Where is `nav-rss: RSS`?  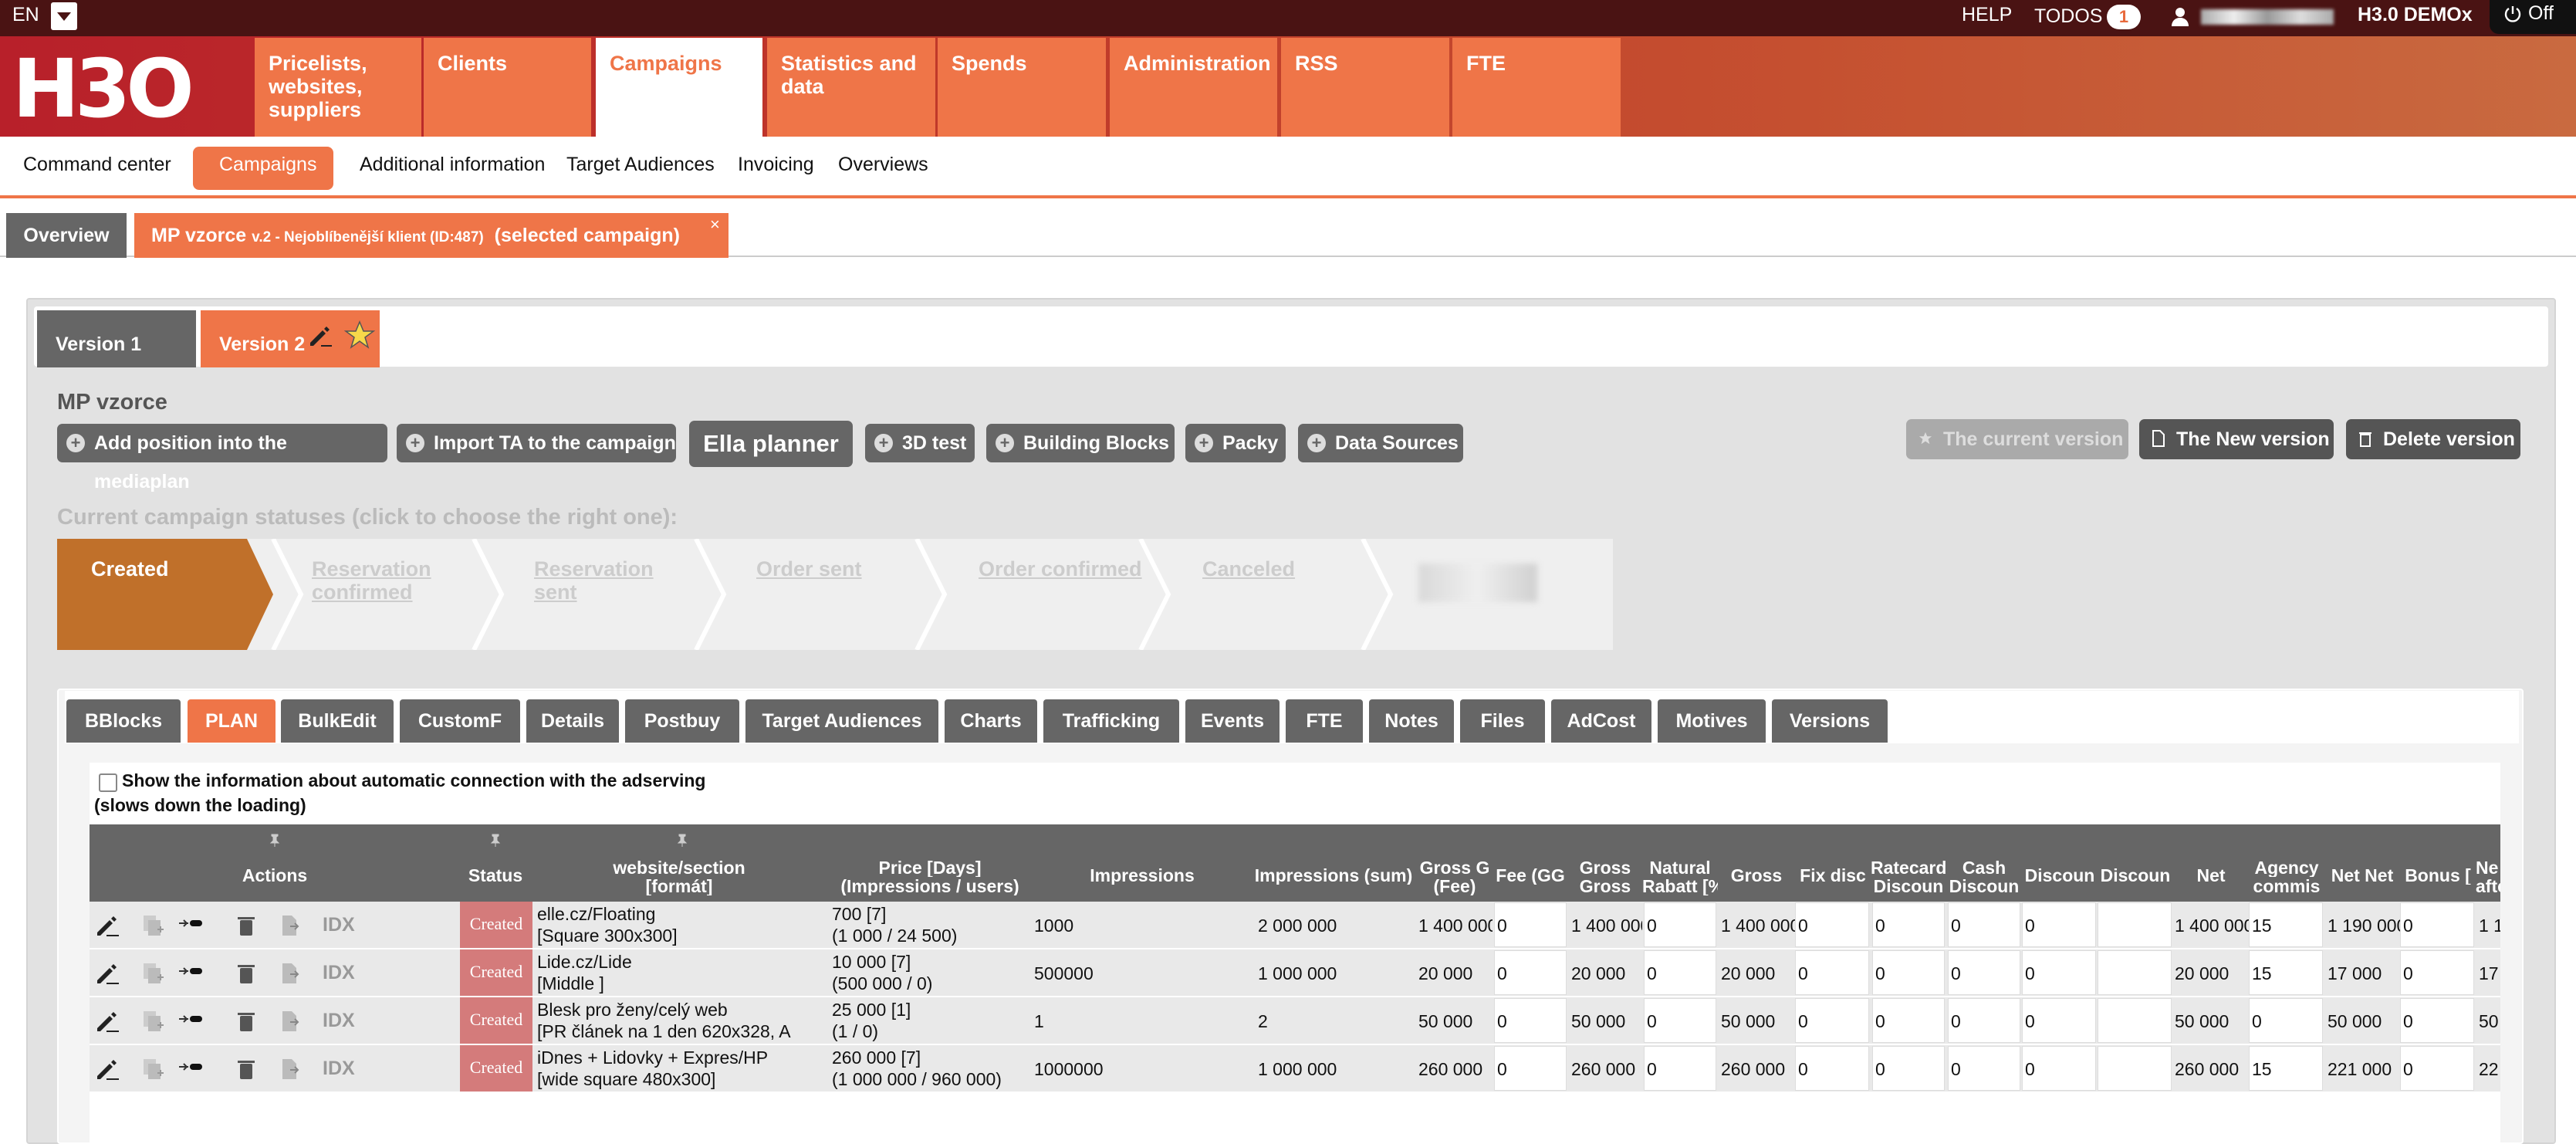 nav-rss: RSS is located at coordinates (1365, 87).